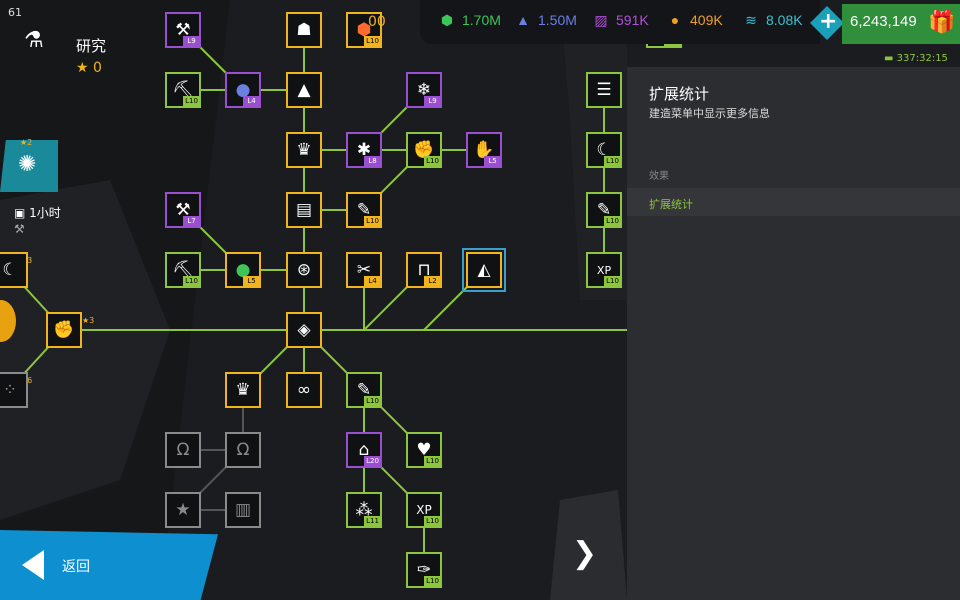  I want to click on tree-node-locked-3: ★, so click(183, 510).